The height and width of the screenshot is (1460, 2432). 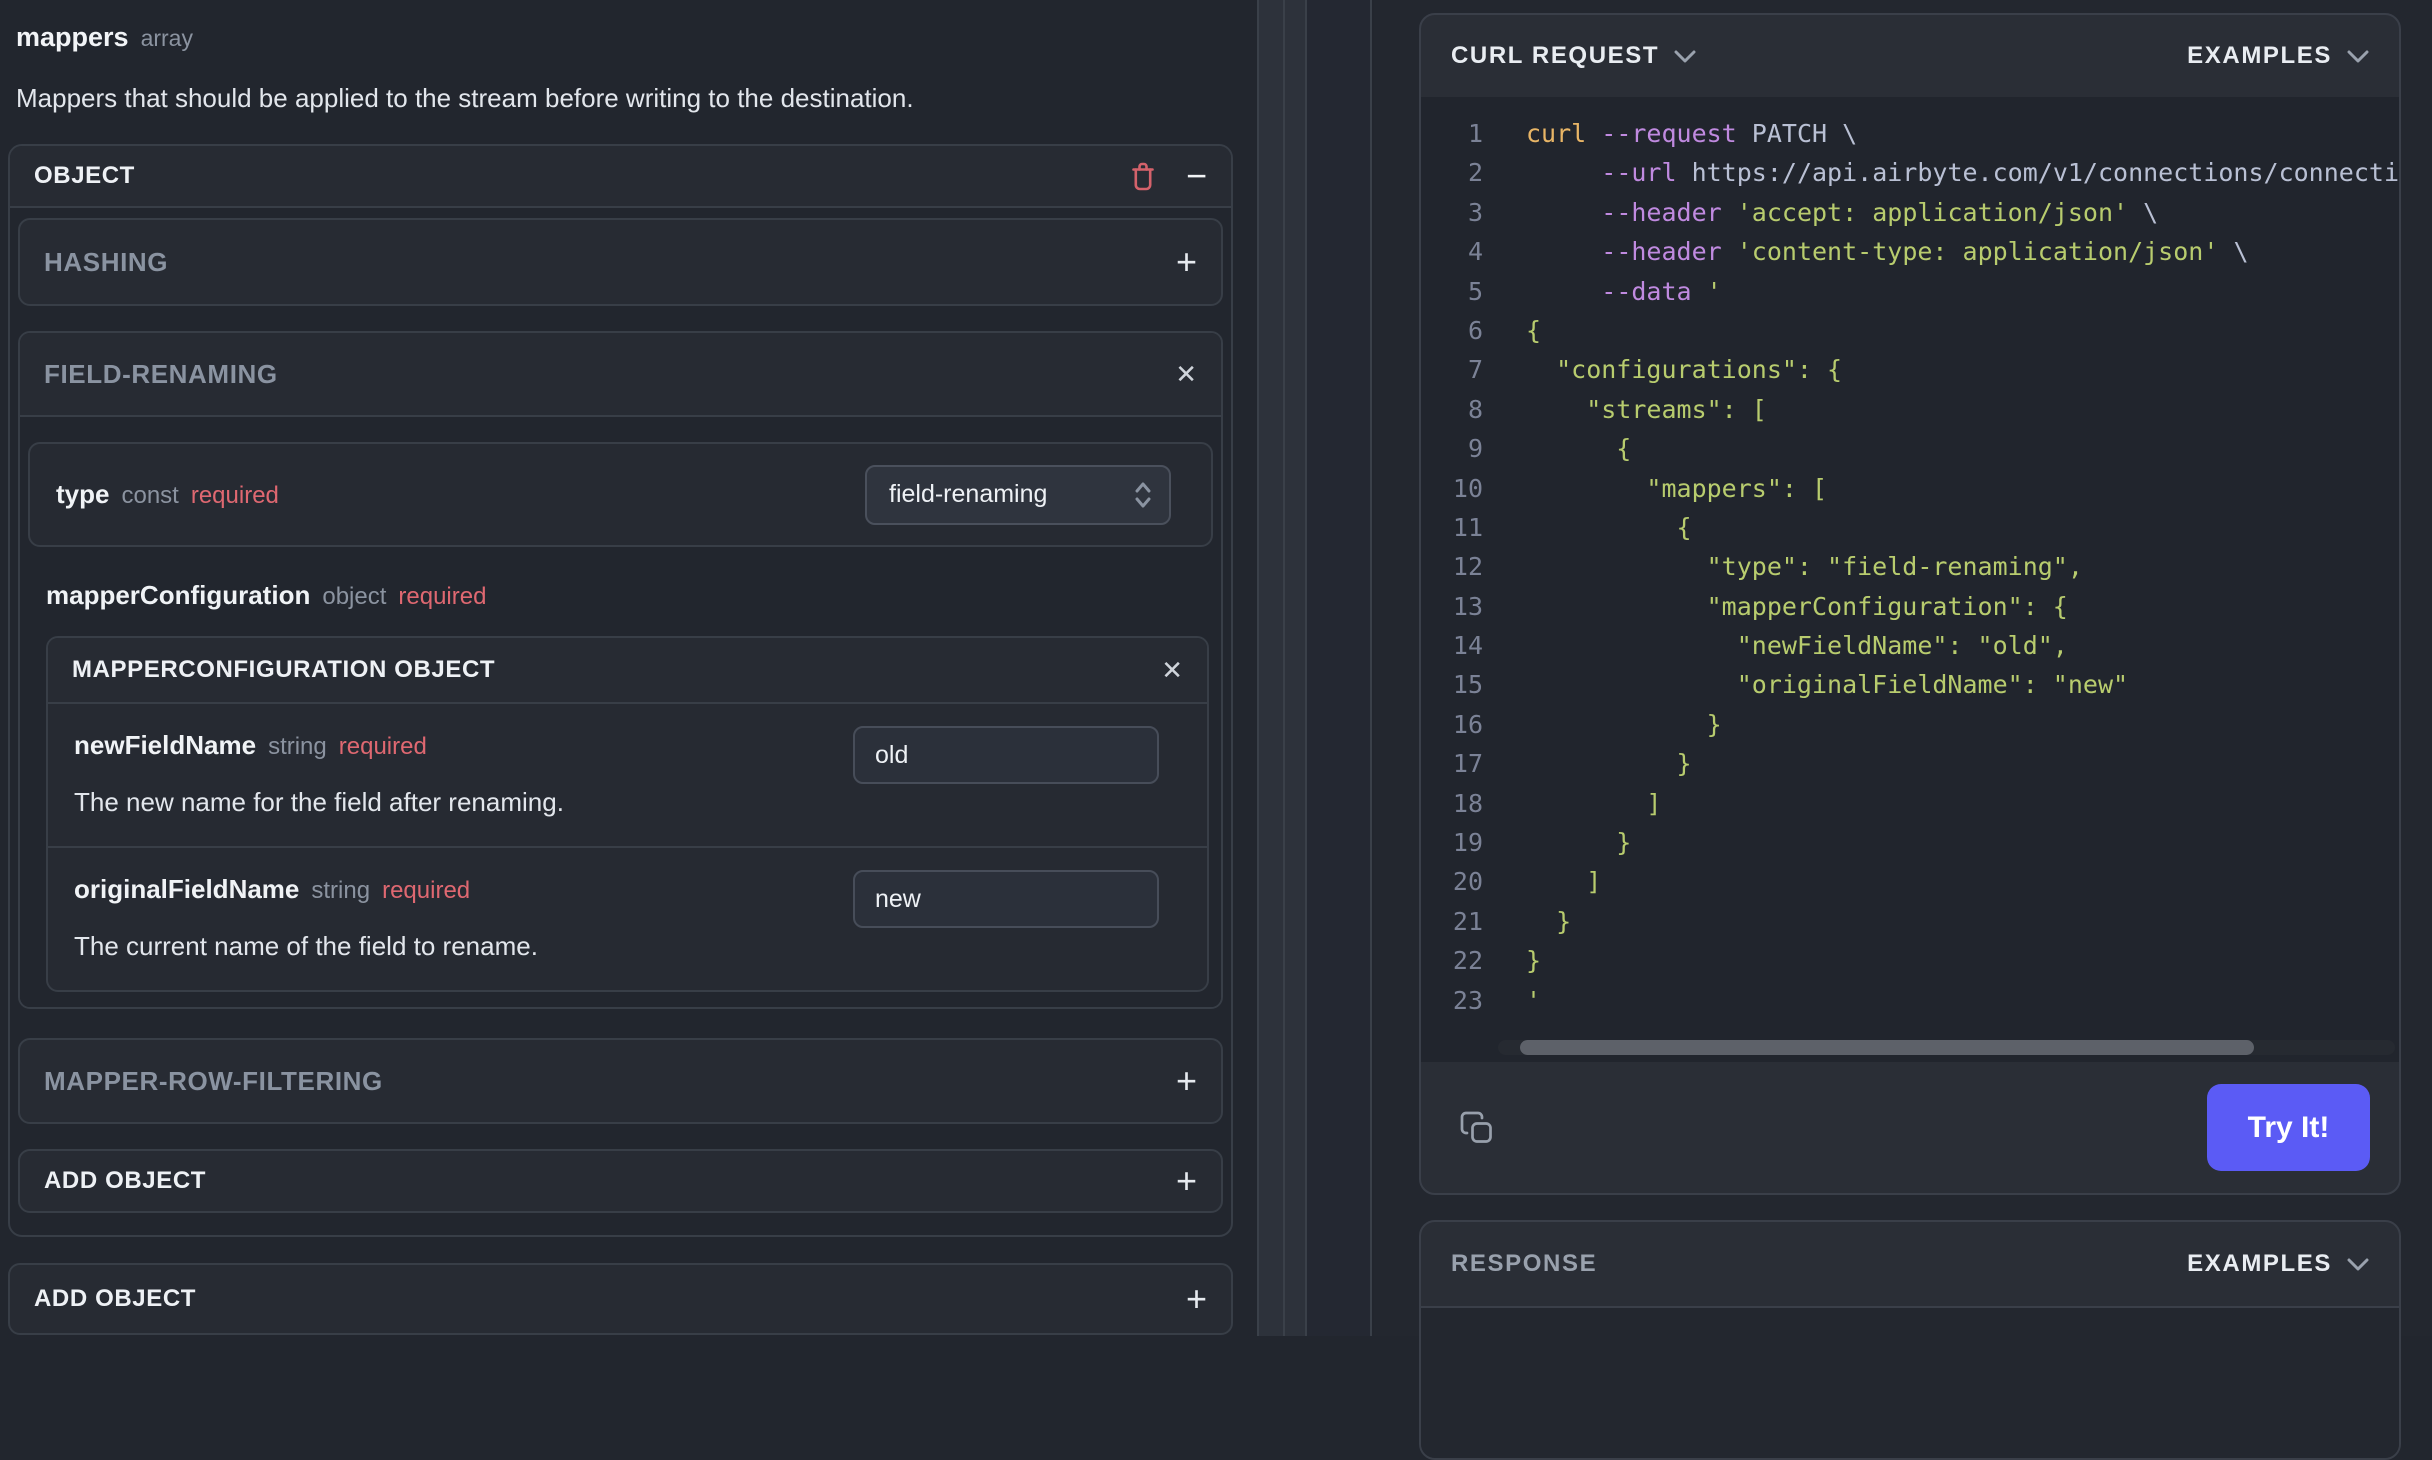 What do you see at coordinates (1270, 668) in the screenshot?
I see `left-scrollbar-gutter` at bounding box center [1270, 668].